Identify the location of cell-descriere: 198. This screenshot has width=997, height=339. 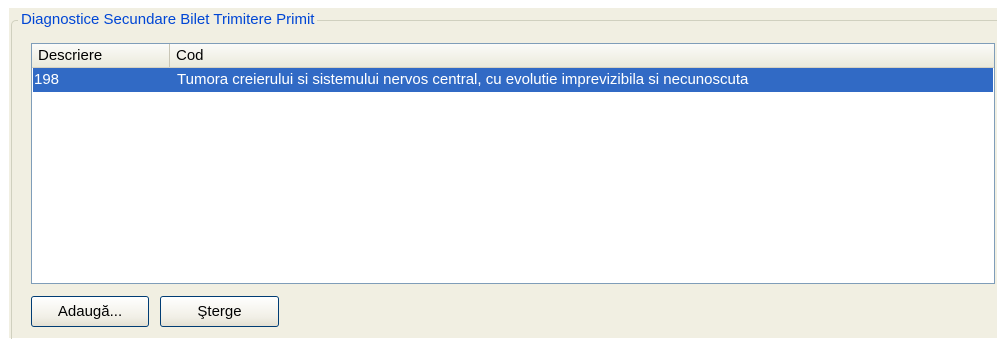
(47, 79).